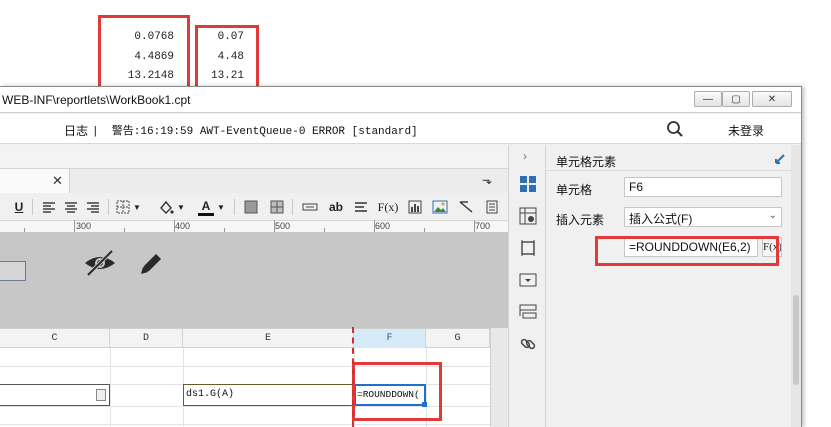  What do you see at coordinates (251, 207) in the screenshot?
I see `merge-cells-icon` at bounding box center [251, 207].